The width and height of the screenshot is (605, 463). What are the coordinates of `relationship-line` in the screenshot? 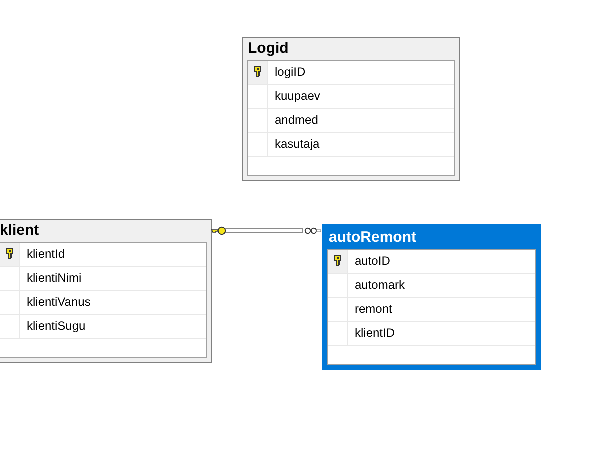 It's located at (266, 231).